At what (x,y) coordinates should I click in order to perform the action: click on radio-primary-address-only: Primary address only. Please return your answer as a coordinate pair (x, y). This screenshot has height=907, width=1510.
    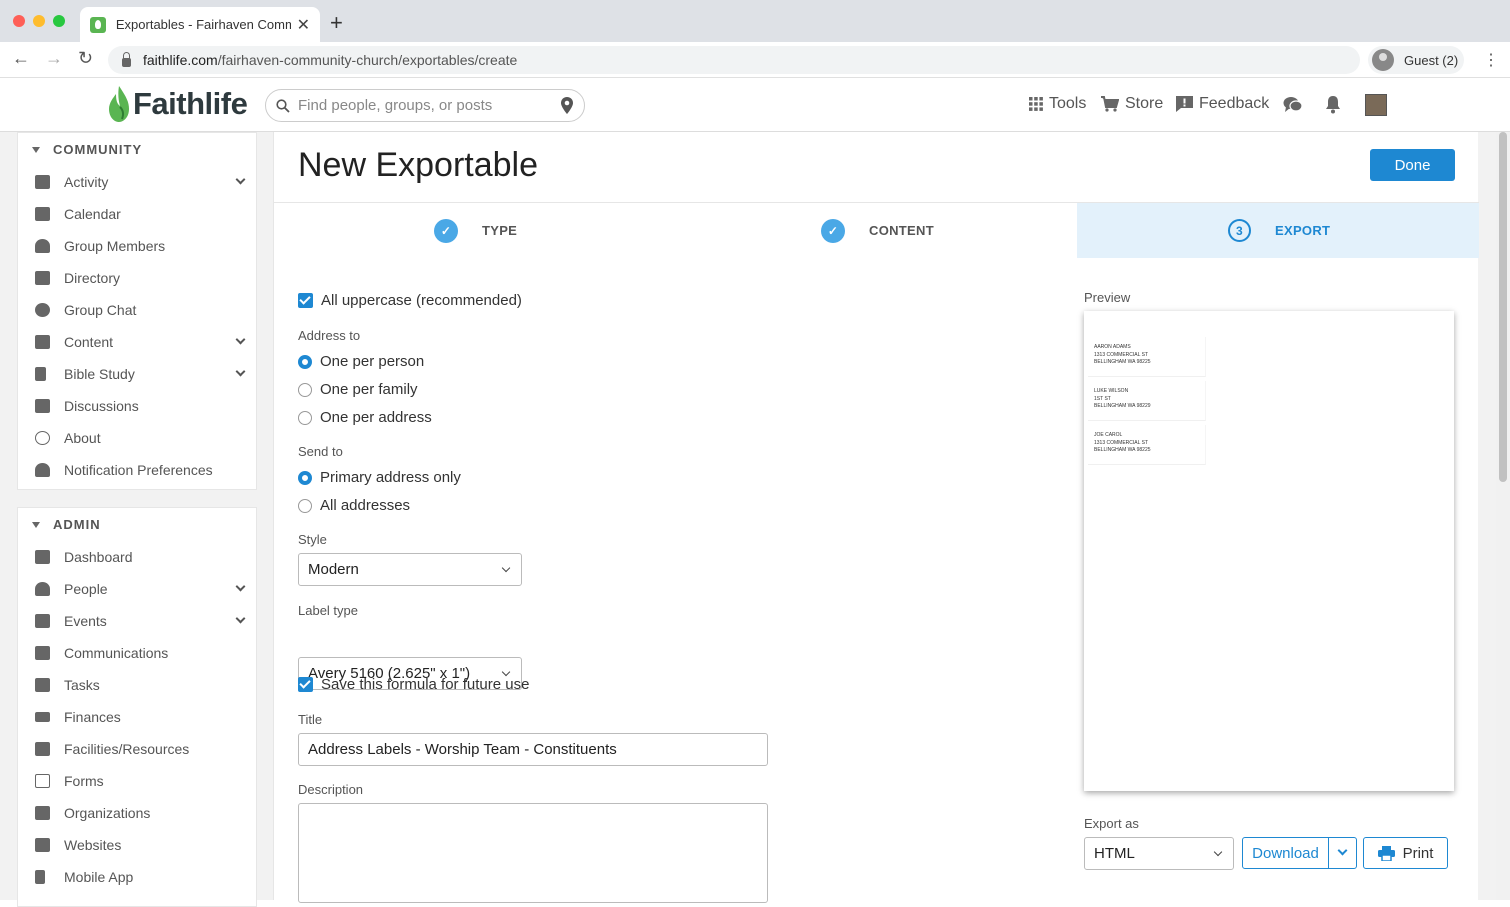
    Looking at the image, I should click on (379, 477).